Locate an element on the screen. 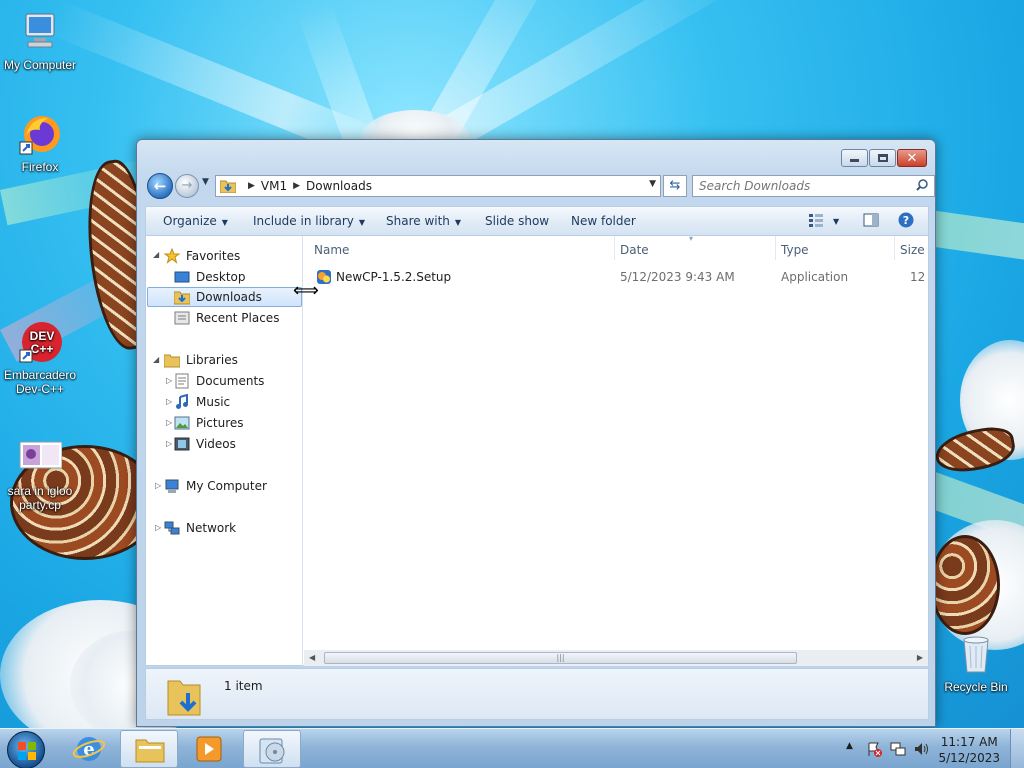 This screenshot has height=768, width=1024. address-bar: ▶ VM1 ▶ Downloads ▼ is located at coordinates (438, 186).